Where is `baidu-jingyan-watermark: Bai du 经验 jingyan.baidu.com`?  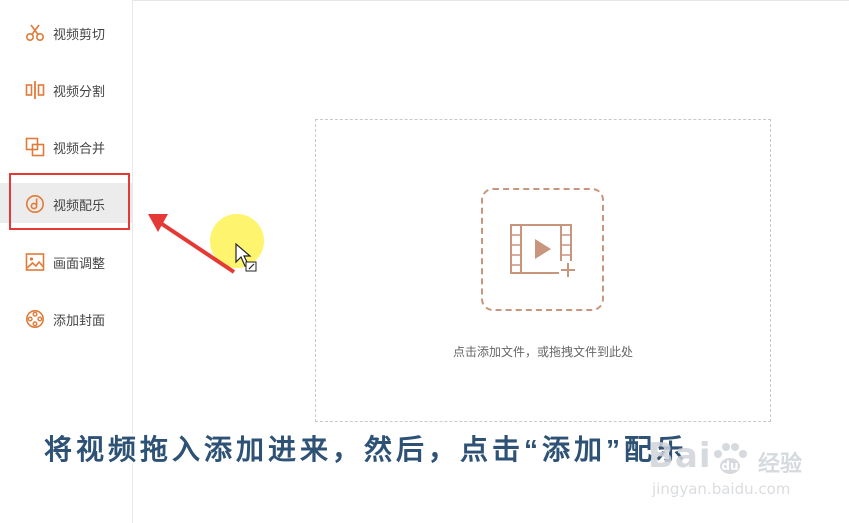
baidu-jingyan-watermark: Bai du 经验 jingyan.baidu.com is located at coordinates (740, 472).